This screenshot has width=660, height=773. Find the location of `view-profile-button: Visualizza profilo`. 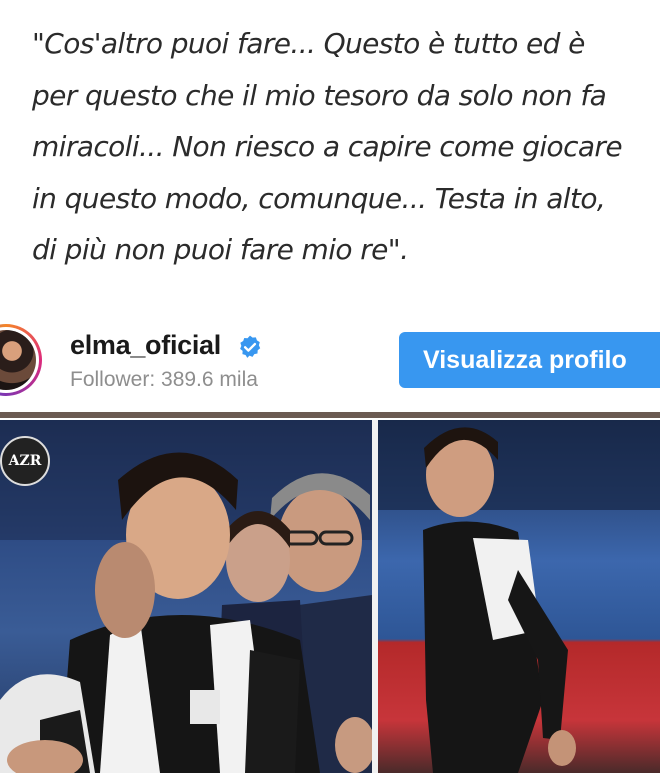

view-profile-button: Visualizza profilo is located at coordinates (529, 360).